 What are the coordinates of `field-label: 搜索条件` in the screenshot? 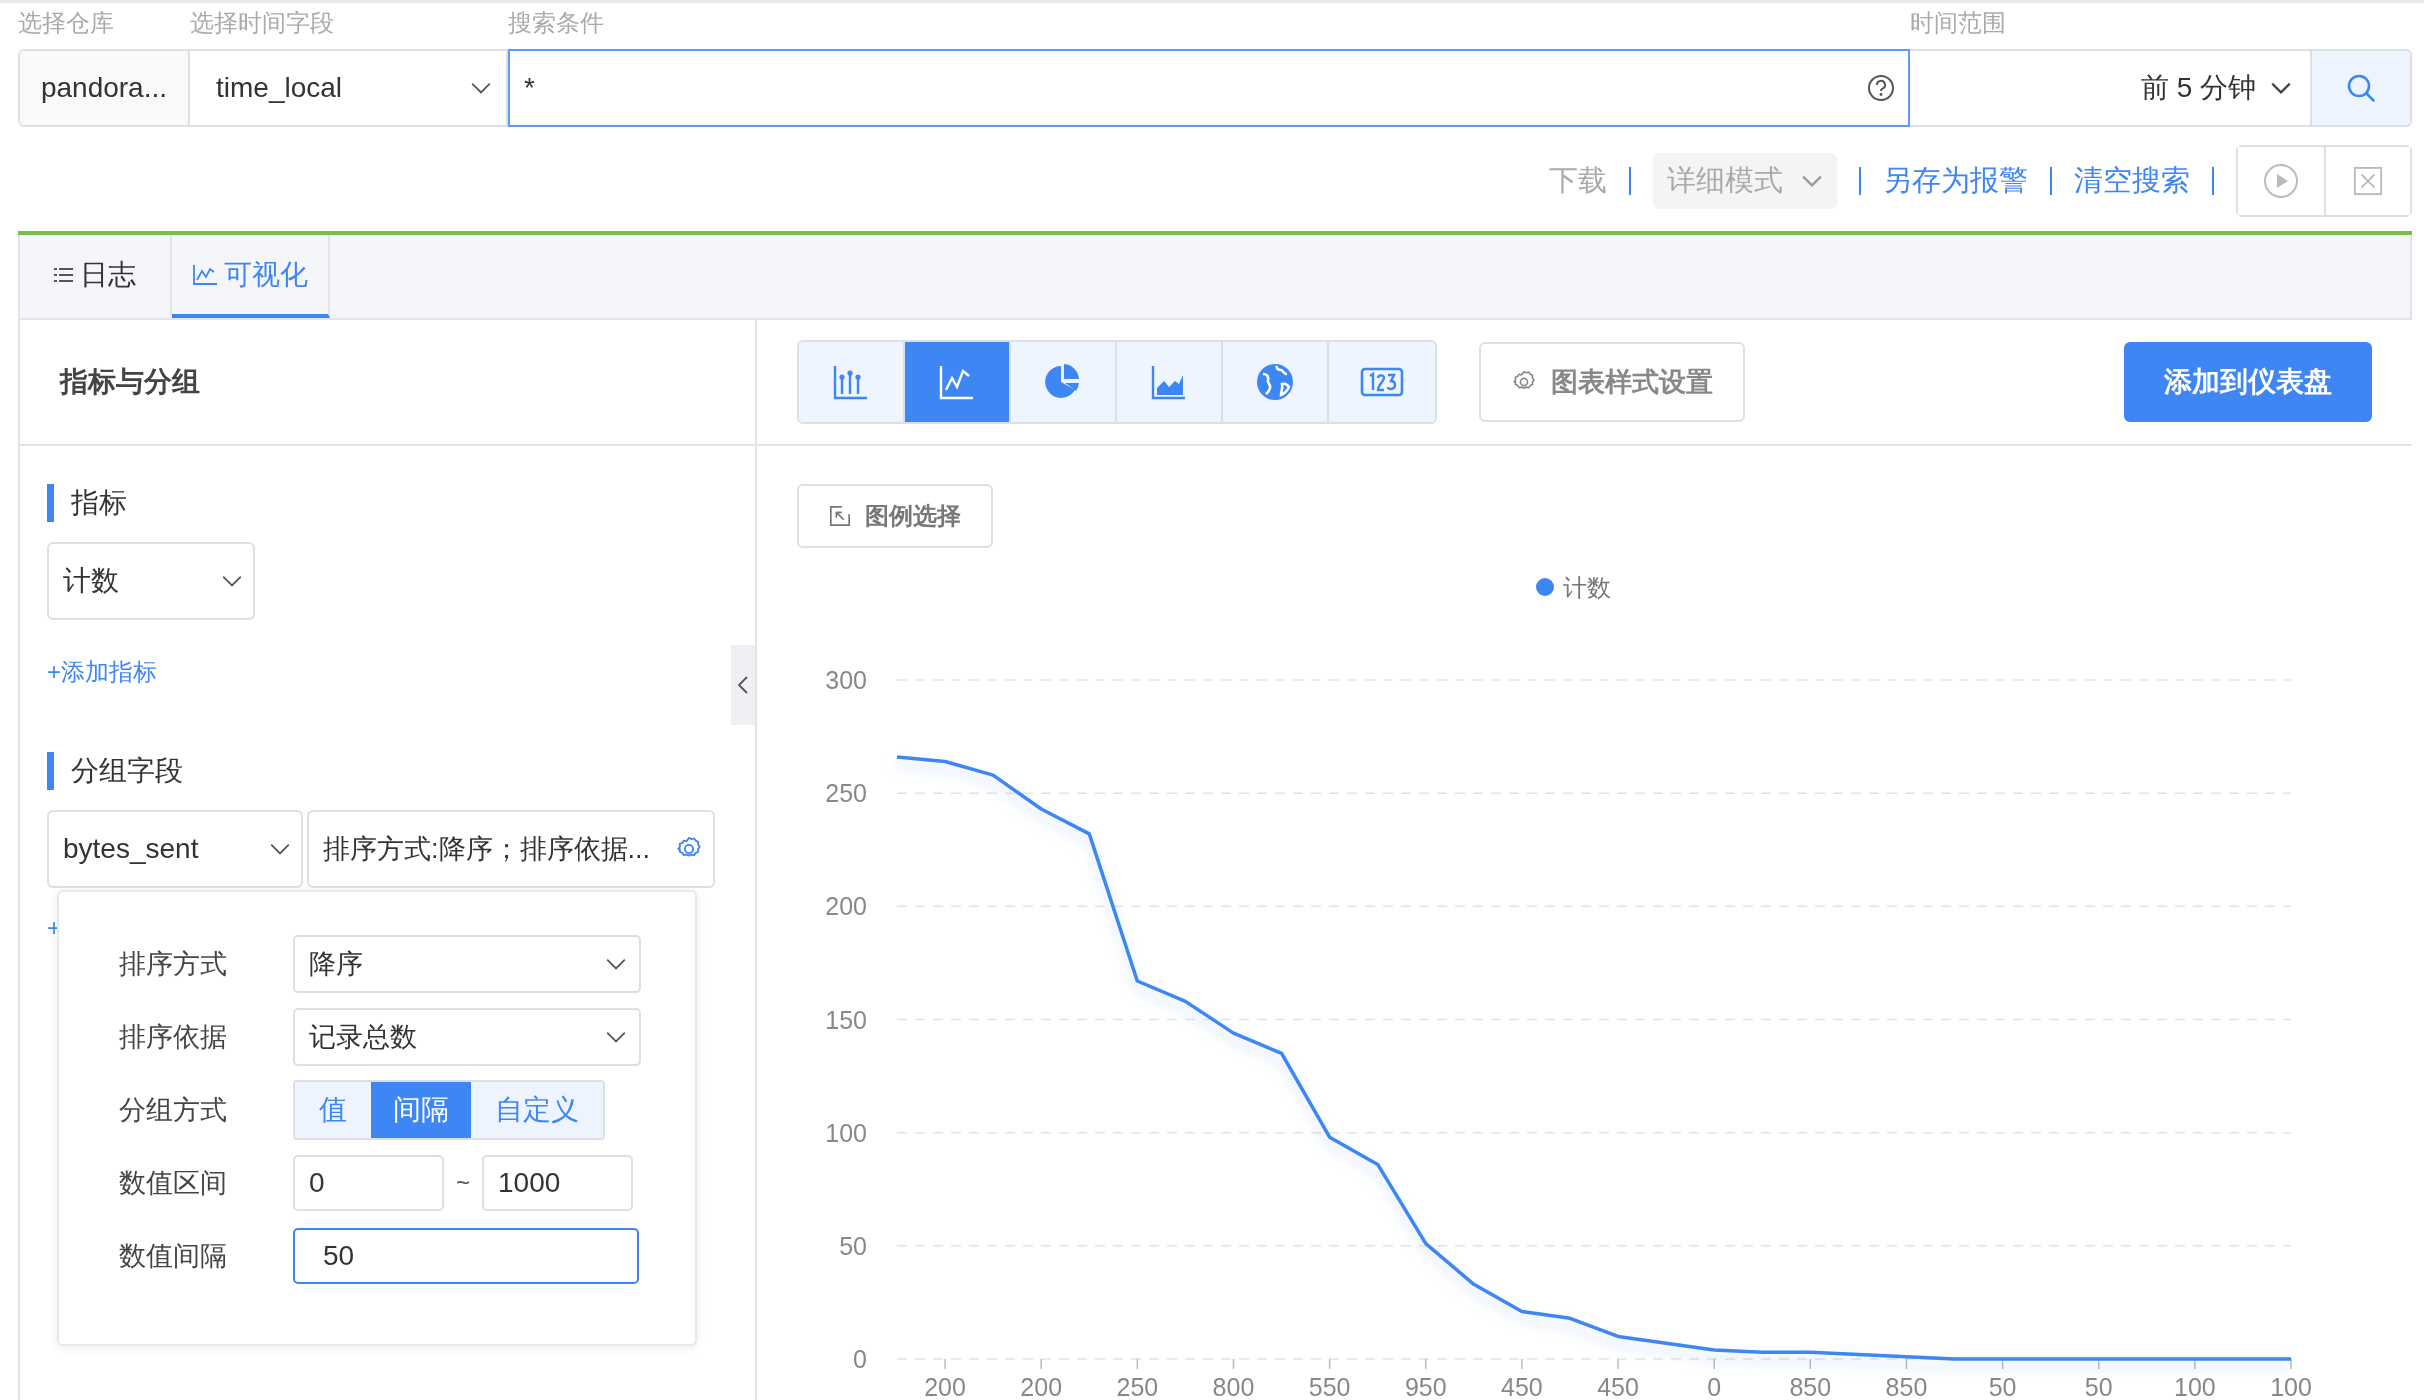 It's located at (556, 23).